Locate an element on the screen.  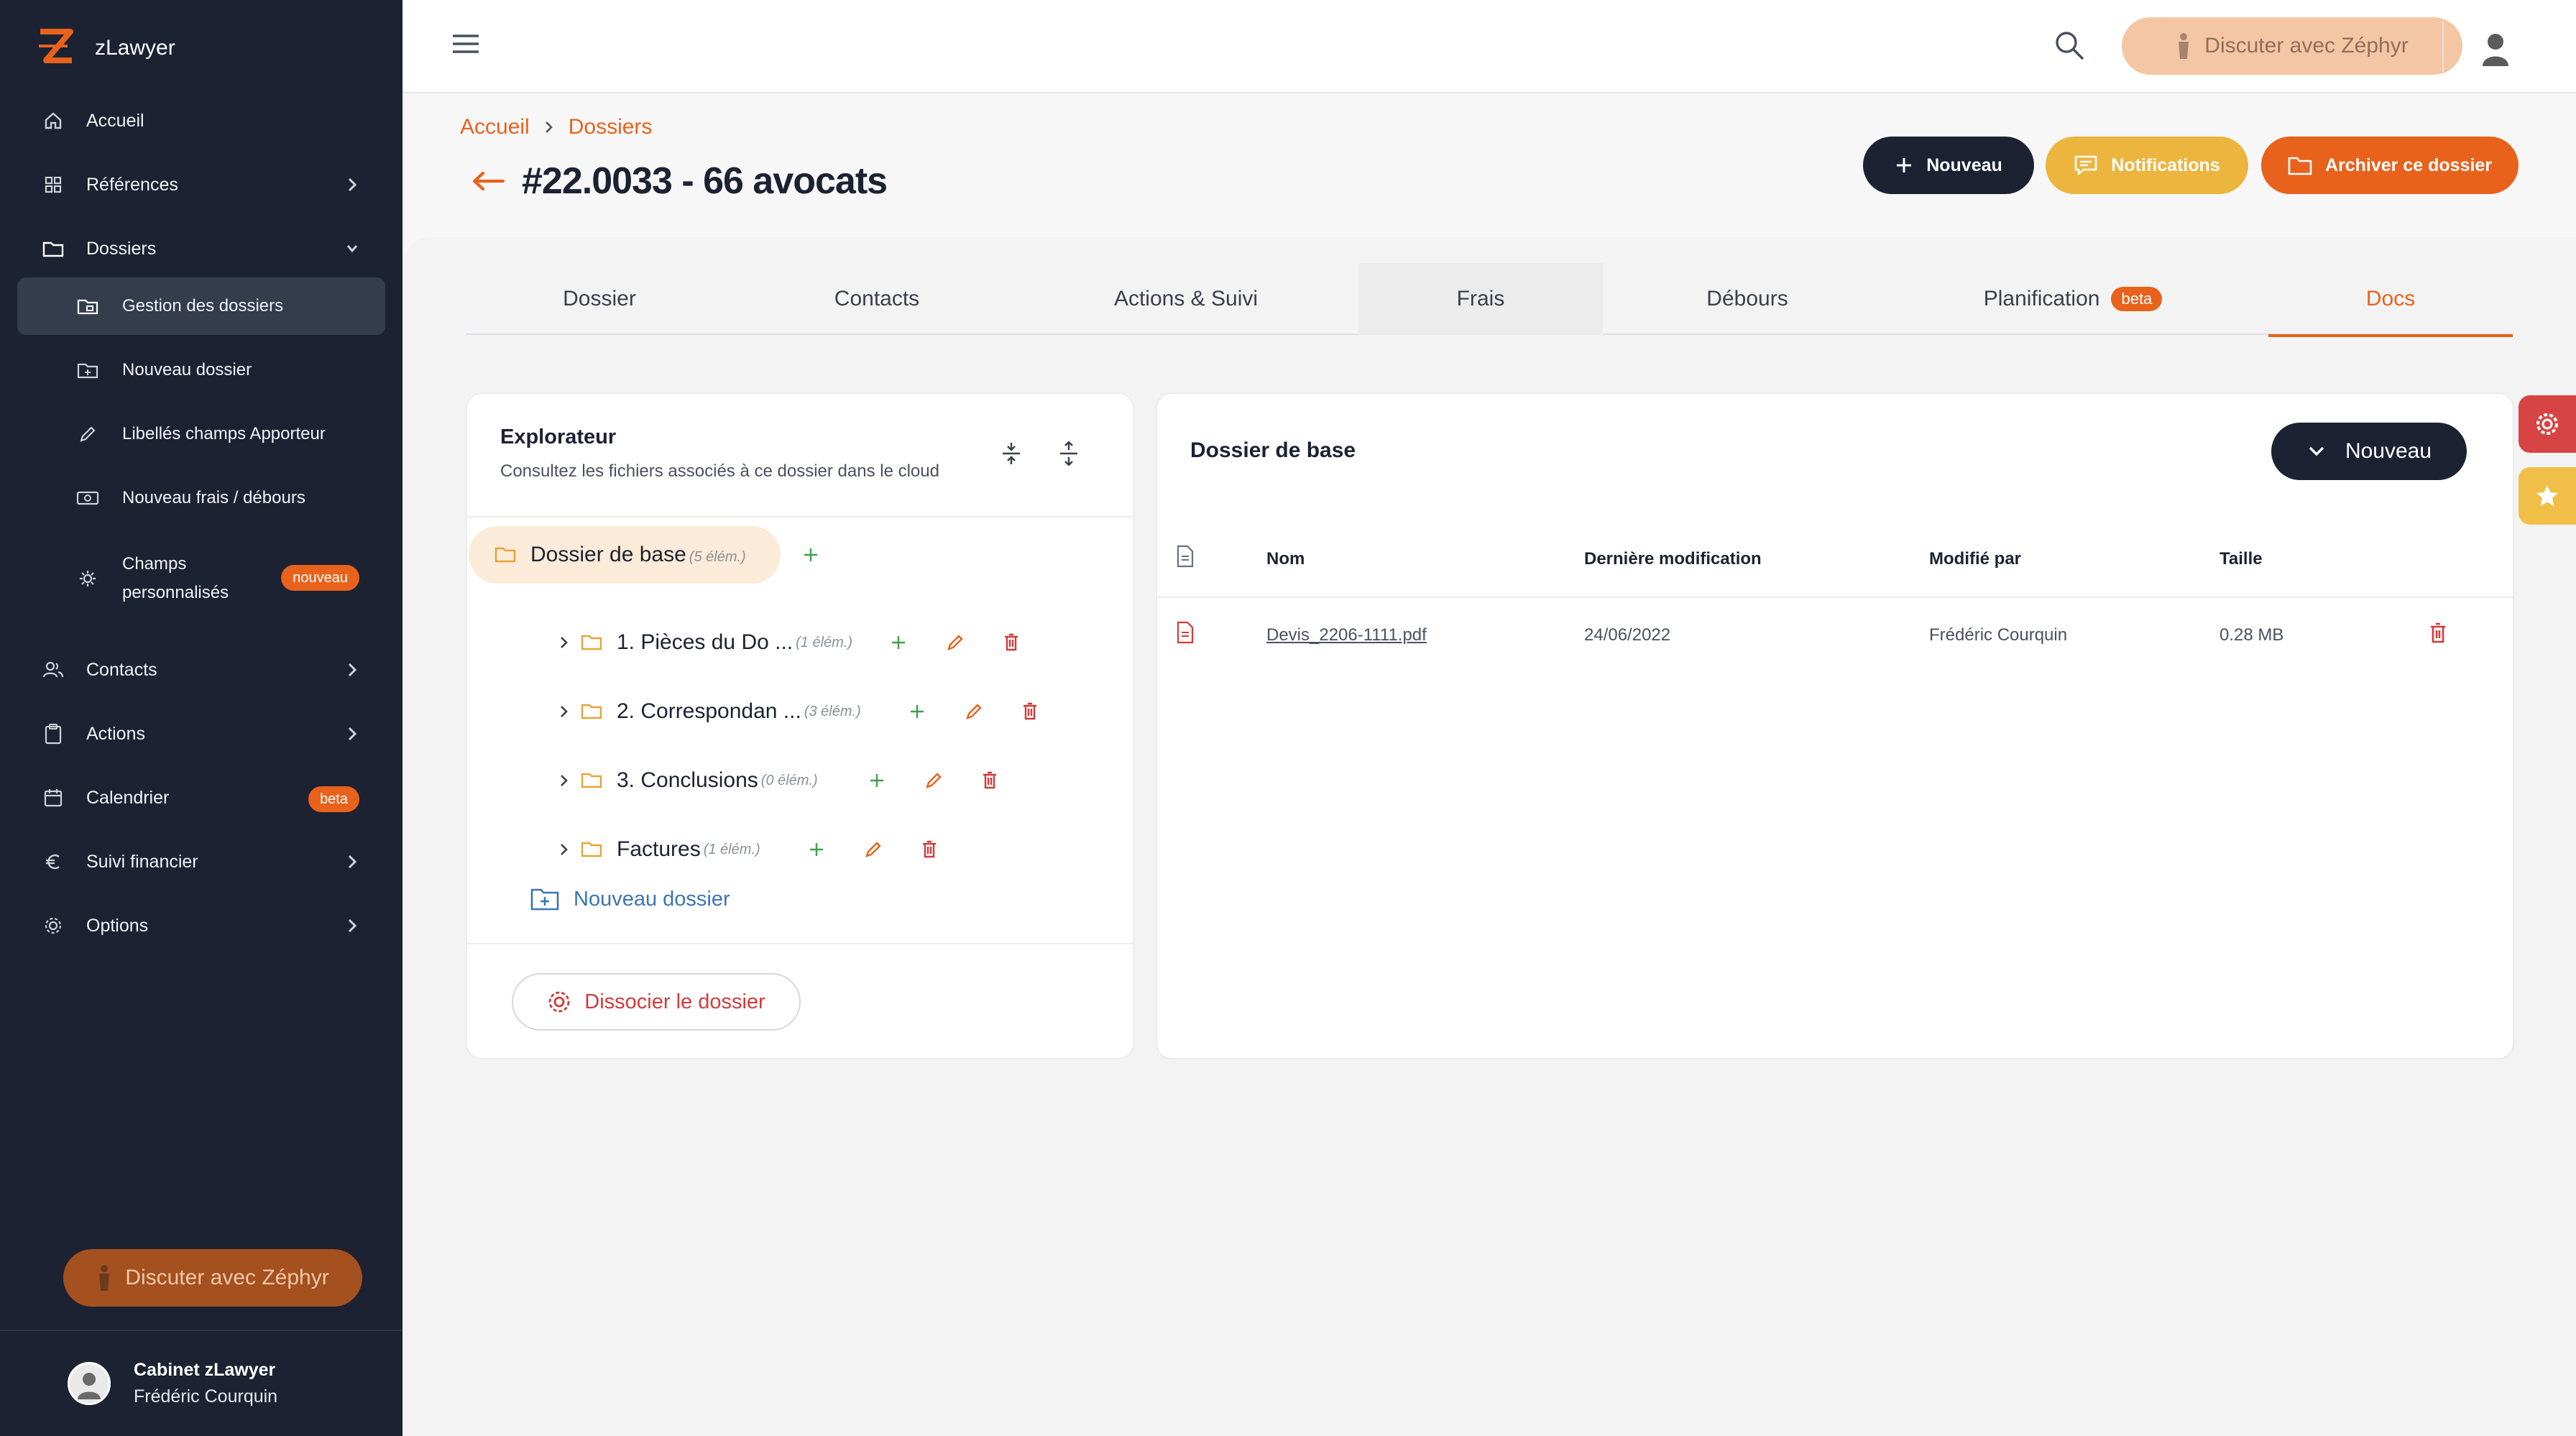
page-header: #22.0033 - 66 avocats is located at coordinates (680, 181).